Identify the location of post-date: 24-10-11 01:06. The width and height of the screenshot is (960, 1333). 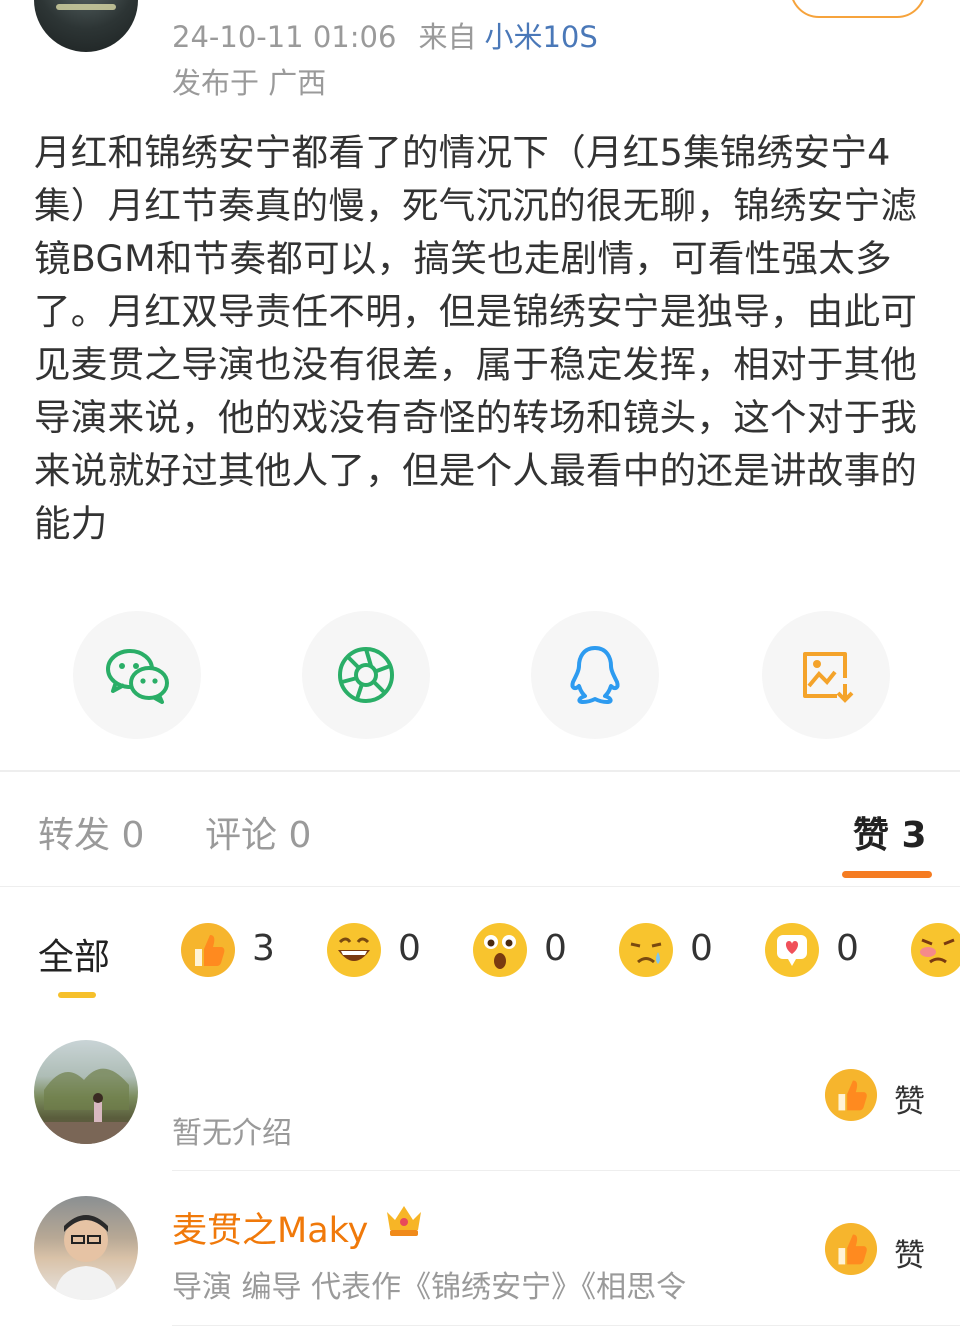
(284, 37).